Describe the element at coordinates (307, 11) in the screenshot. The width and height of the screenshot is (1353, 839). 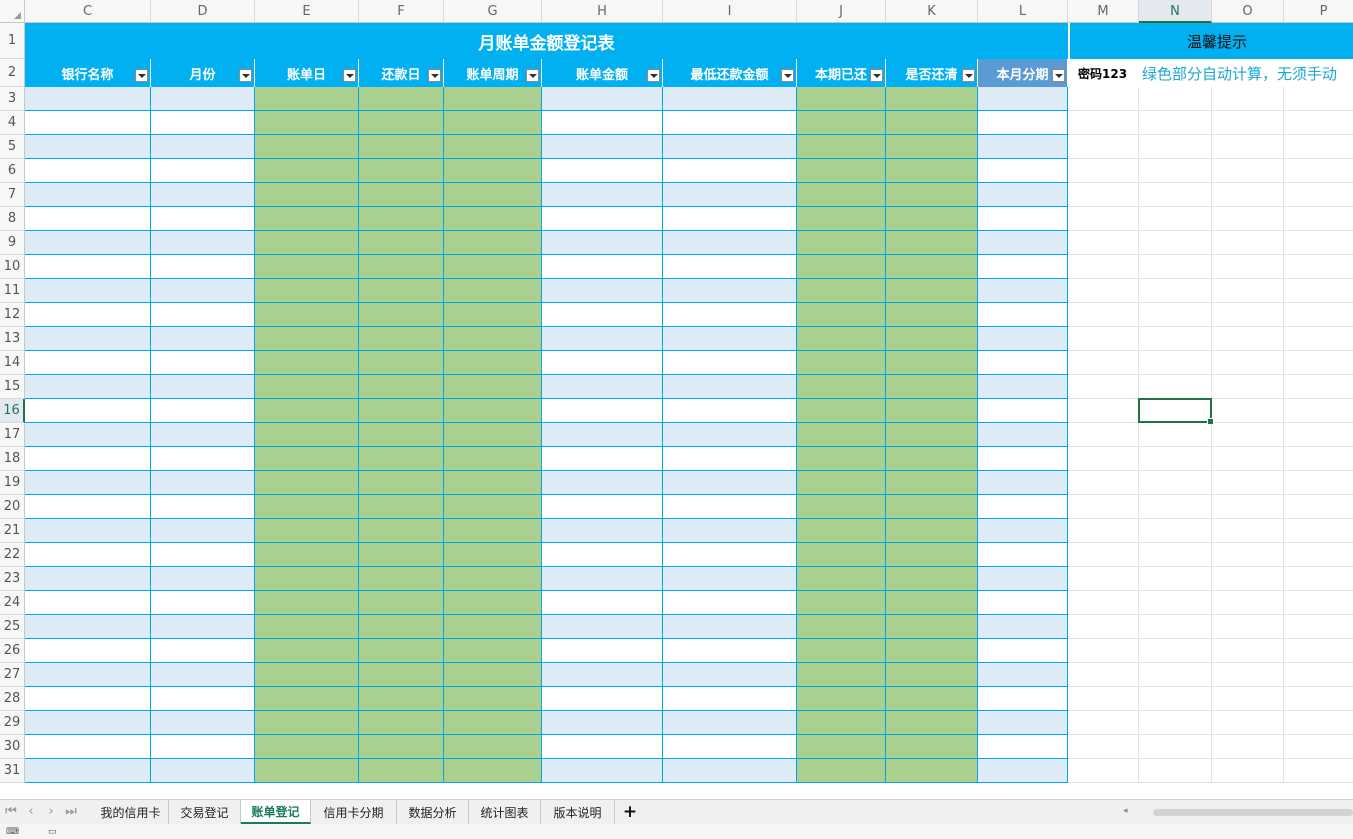
I see `column-header-e: E` at that location.